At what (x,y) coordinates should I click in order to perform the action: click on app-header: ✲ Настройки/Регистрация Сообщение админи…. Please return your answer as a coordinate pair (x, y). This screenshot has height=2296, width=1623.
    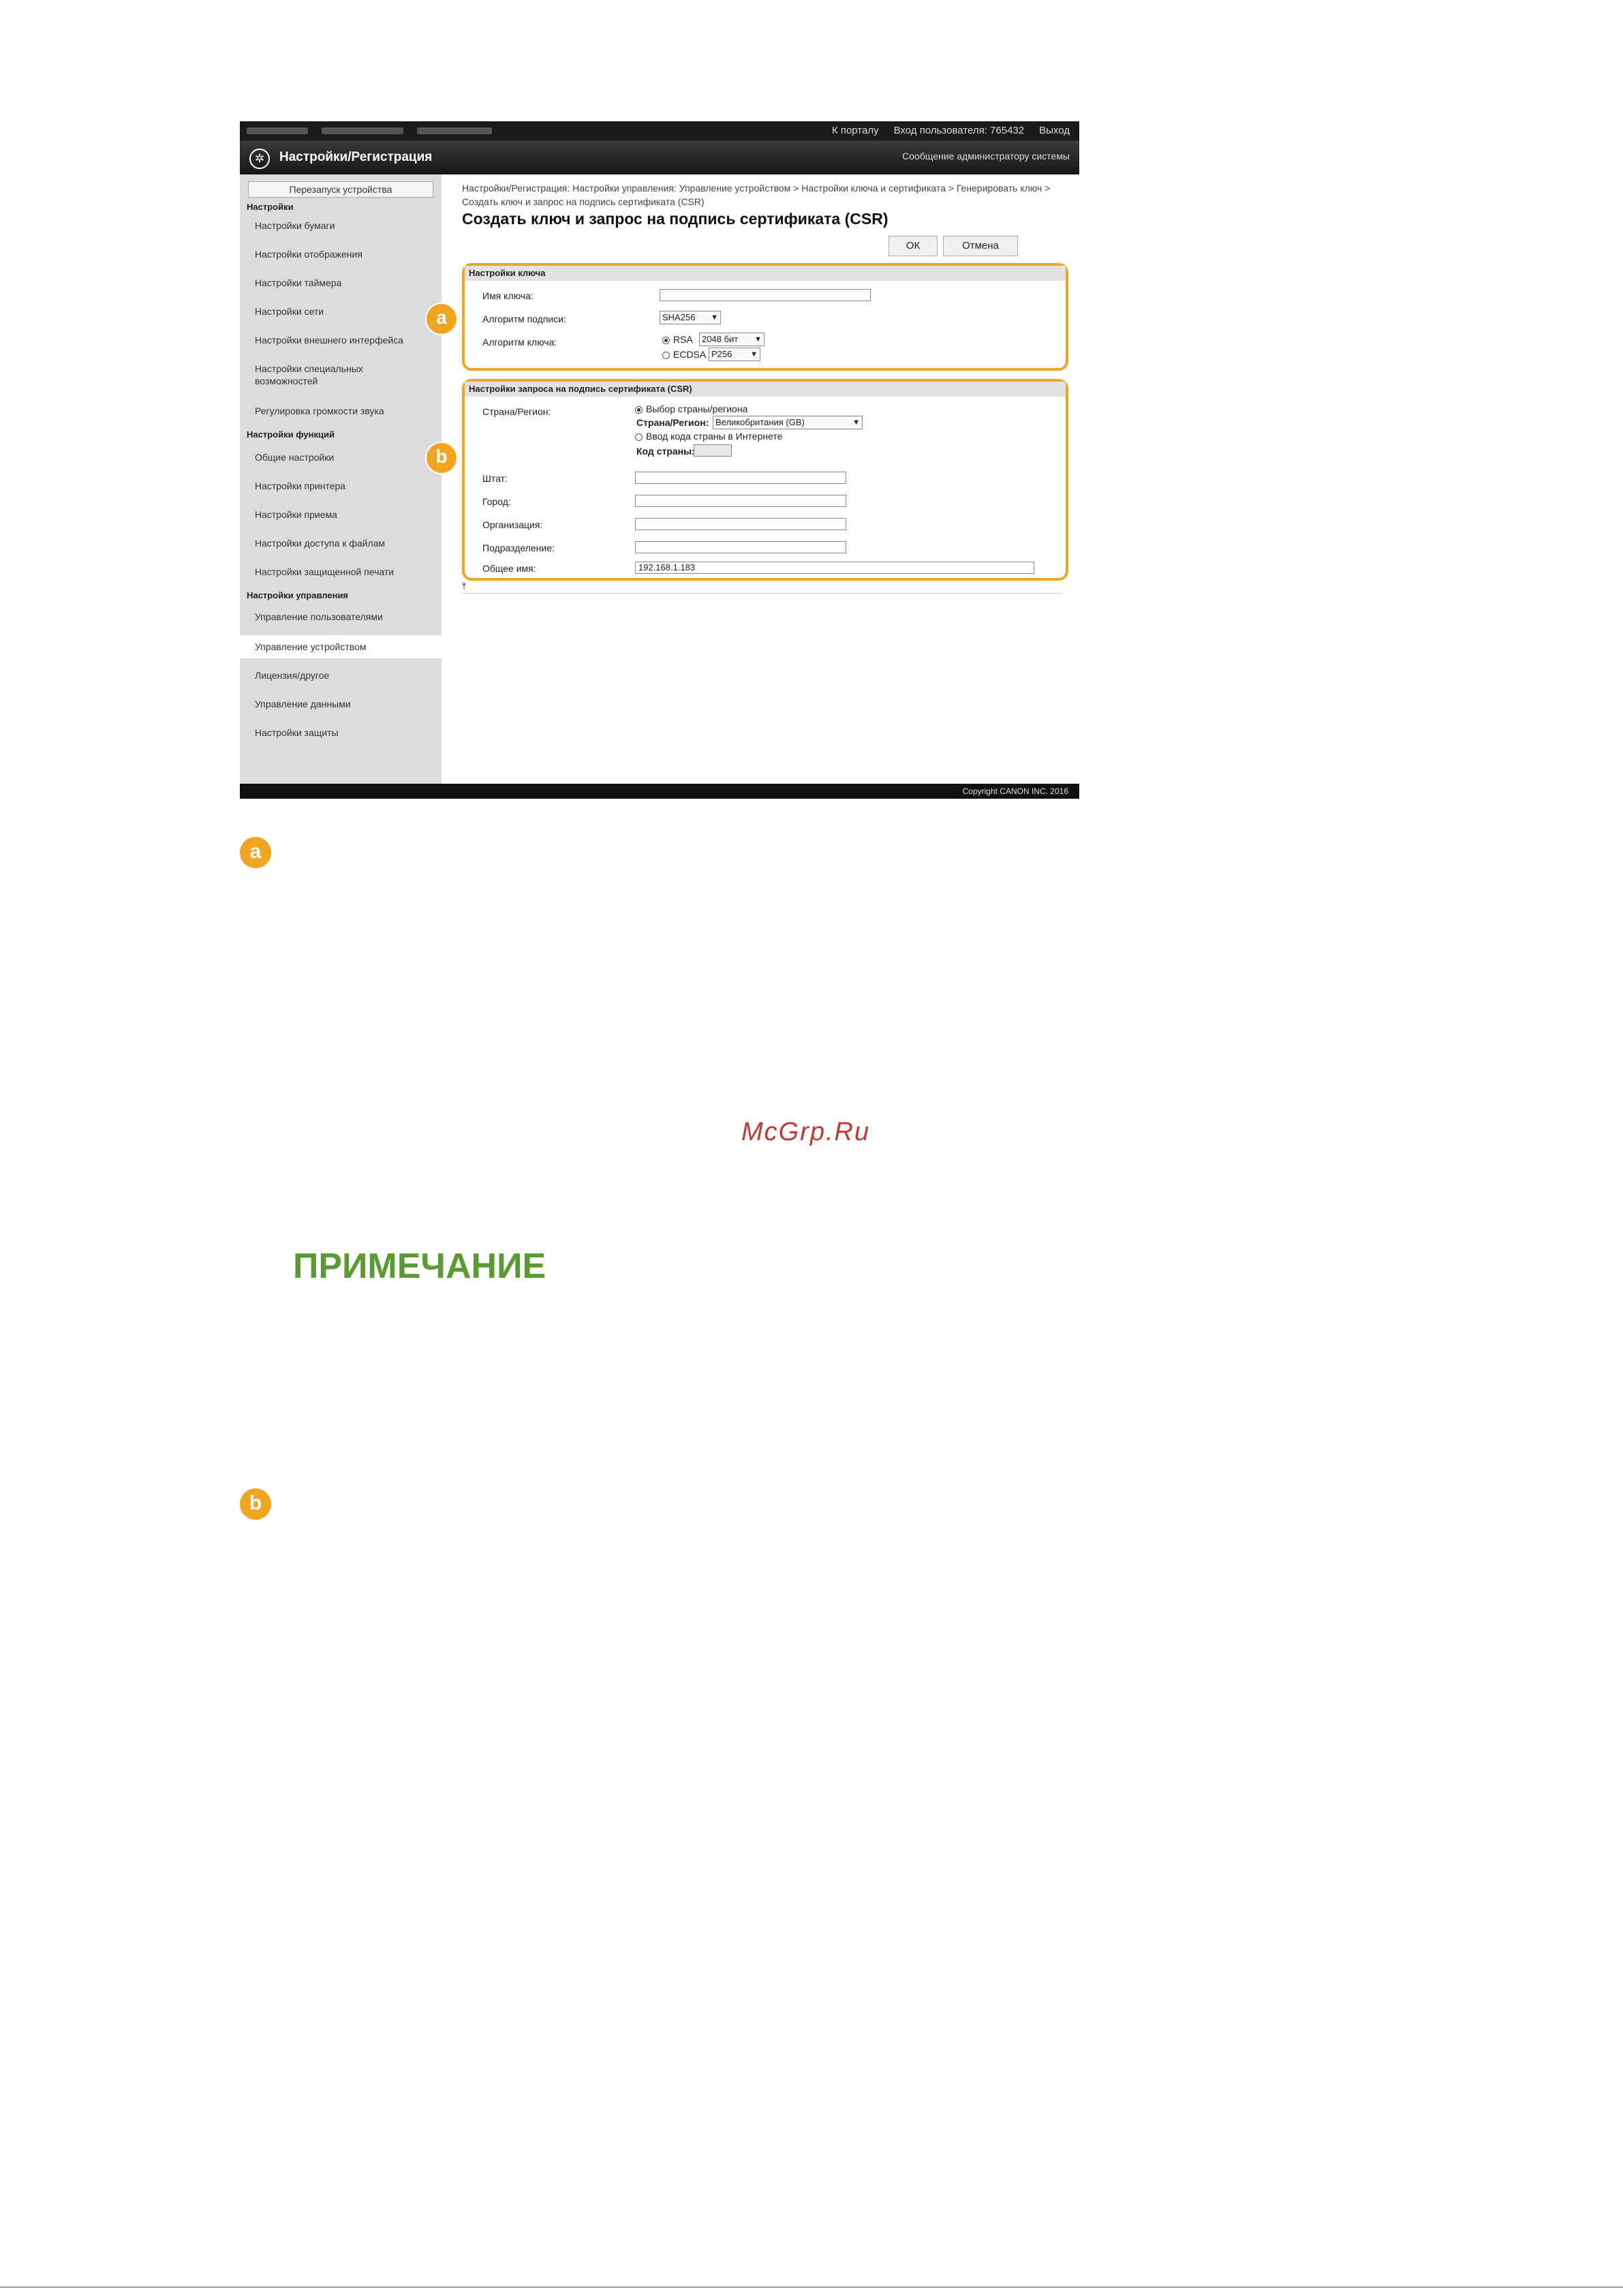
    Looking at the image, I should click on (659, 157).